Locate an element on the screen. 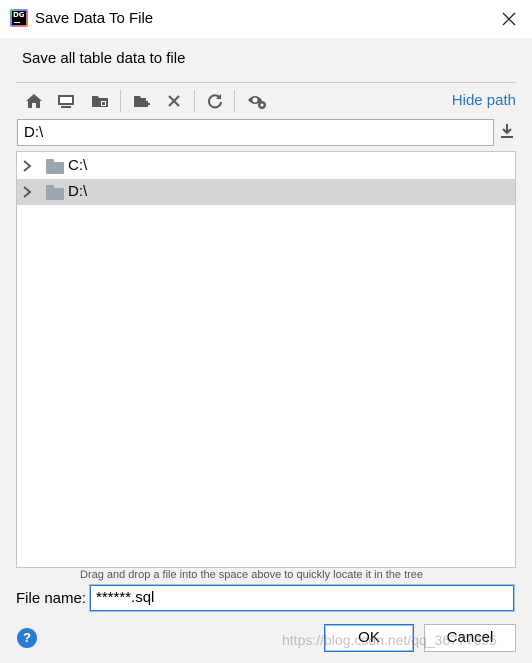 Image resolution: width=532 pixels, height=663 pixels. show-hidden-icon is located at coordinates (257, 102).